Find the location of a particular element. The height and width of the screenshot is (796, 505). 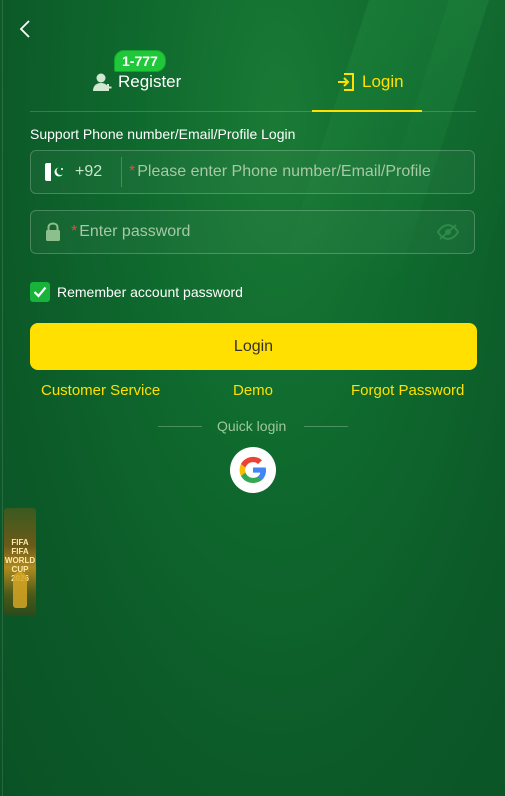

login-button: Login is located at coordinates (253, 346).